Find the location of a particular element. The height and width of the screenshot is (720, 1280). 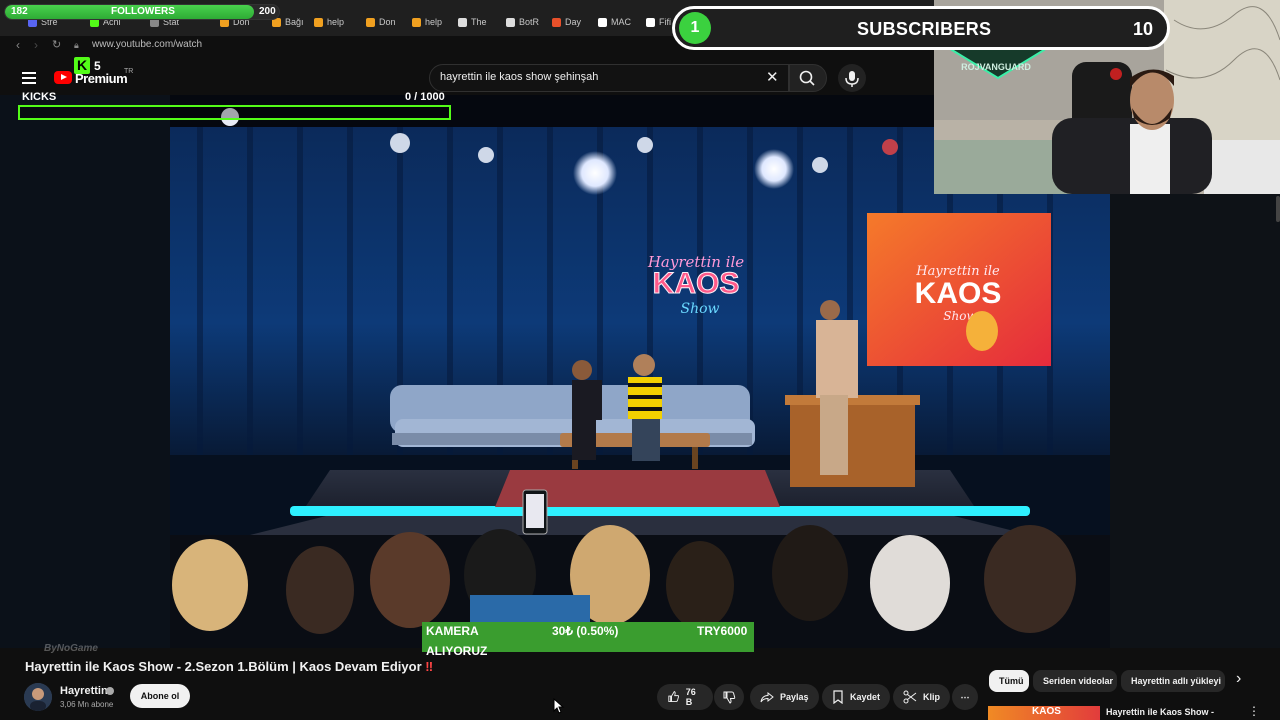

browser-tab: Don is located at coordinates (381, 22).